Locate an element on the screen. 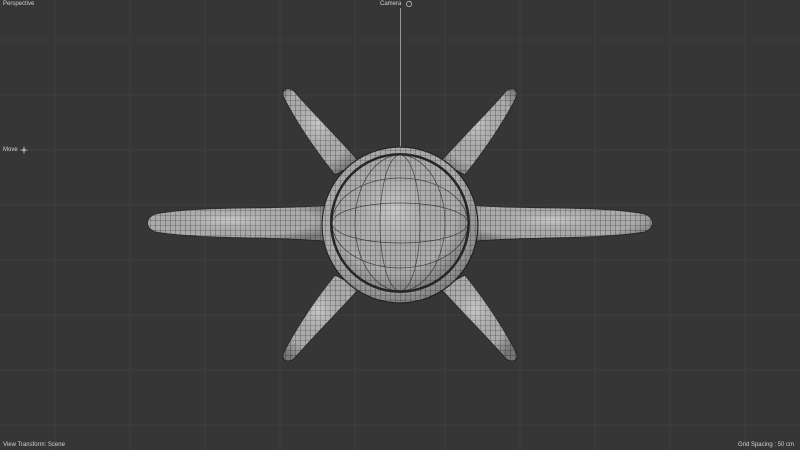 The height and width of the screenshot is (450, 800). view-transform-status: View Transform: Scene is located at coordinates (34, 445).